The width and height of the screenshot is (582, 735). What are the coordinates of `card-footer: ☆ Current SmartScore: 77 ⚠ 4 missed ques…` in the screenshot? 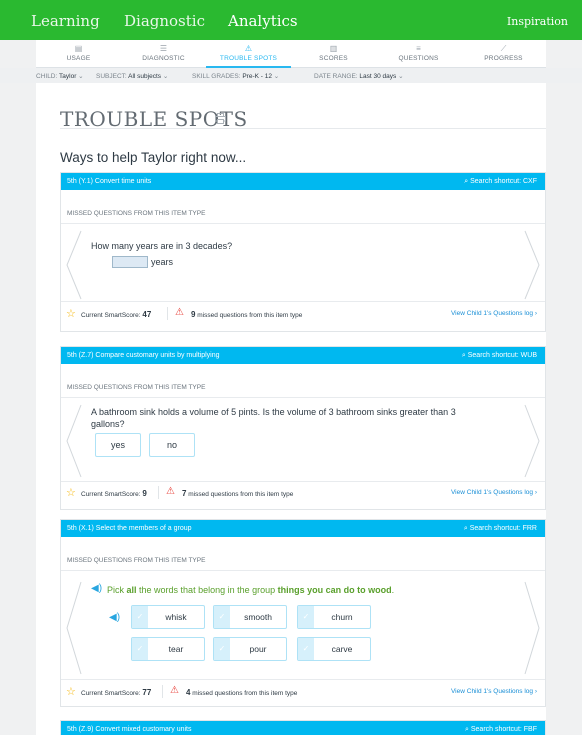 It's located at (303, 692).